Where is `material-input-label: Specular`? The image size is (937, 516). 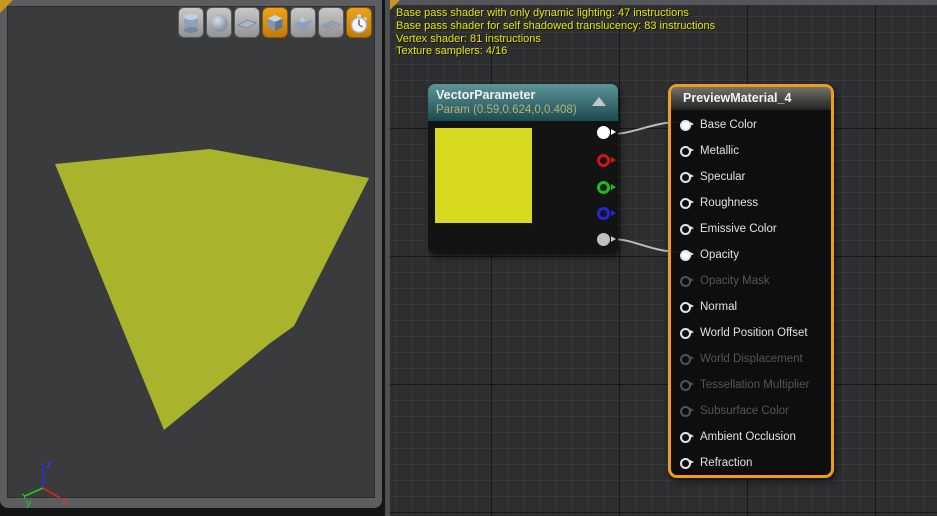 material-input-label: Specular is located at coordinates (723, 177).